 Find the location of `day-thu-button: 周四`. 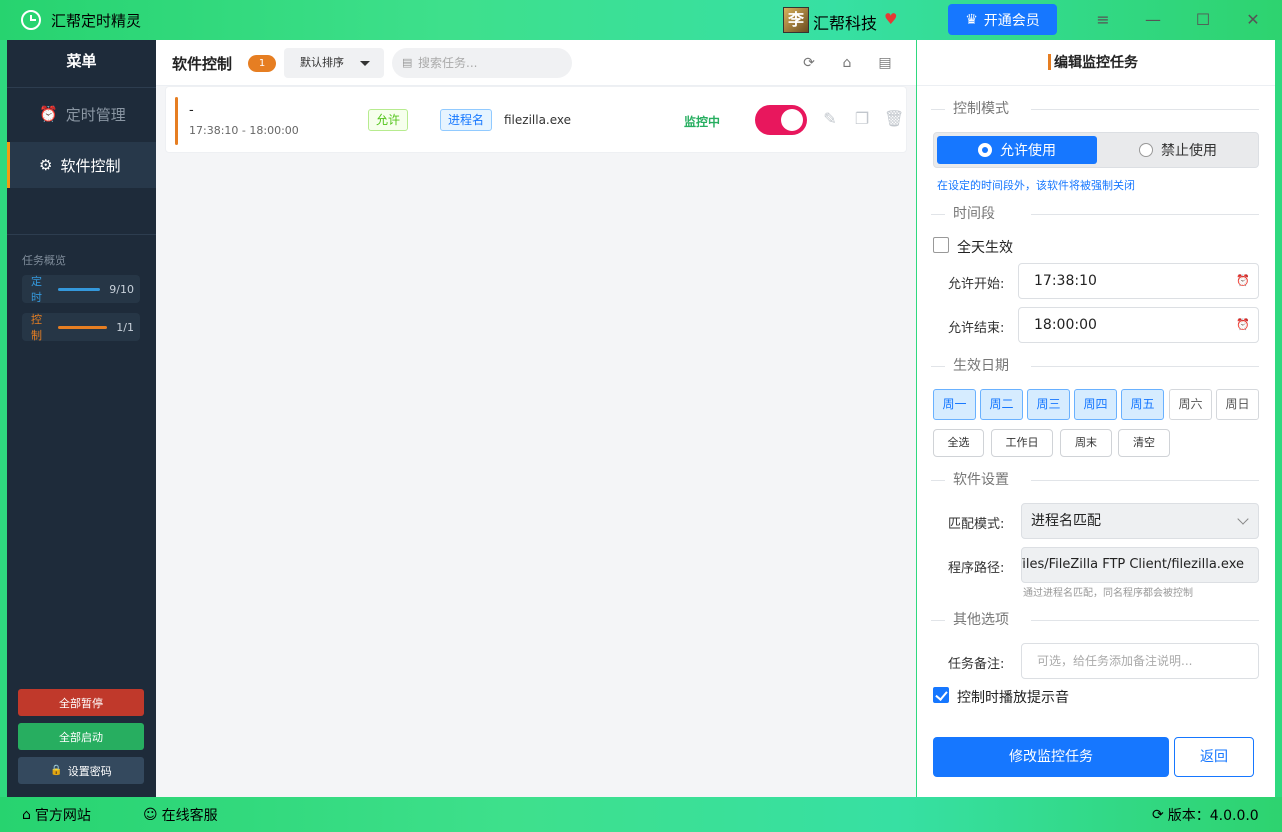

day-thu-button: 周四 is located at coordinates (1095, 404).